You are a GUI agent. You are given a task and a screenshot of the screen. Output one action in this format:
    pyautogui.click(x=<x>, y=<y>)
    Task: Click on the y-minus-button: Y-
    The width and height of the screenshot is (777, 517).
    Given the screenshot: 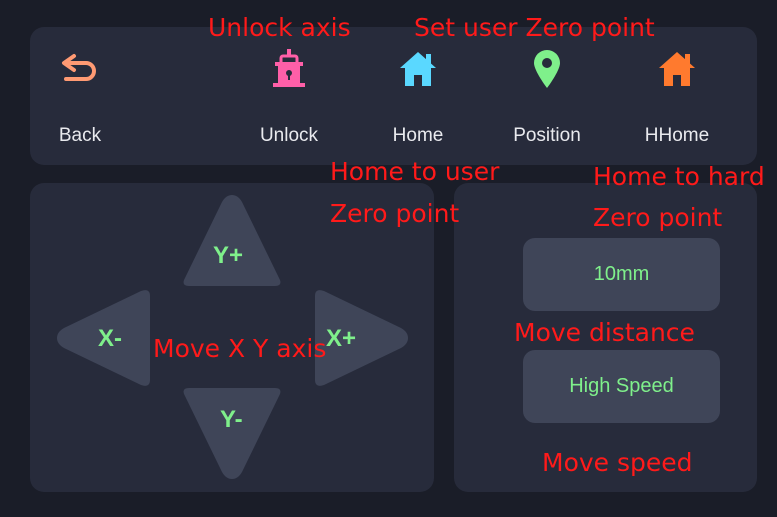 What is the action you would take?
    pyautogui.click(x=232, y=434)
    